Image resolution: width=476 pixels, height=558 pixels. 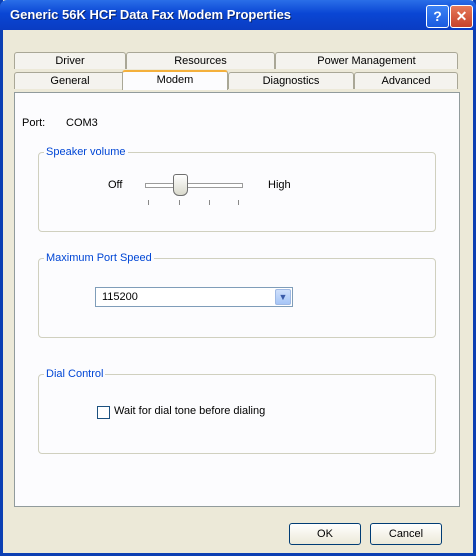 I want to click on tab-power-management: Power Management, so click(x=366, y=60).